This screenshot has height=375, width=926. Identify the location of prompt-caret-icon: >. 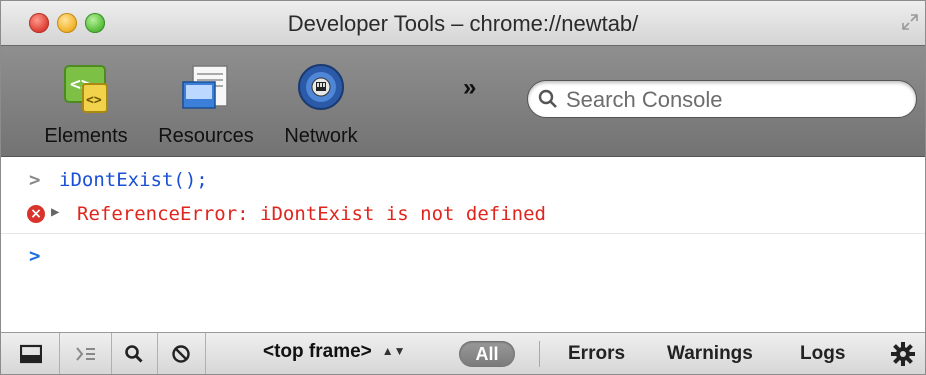
(35, 256).